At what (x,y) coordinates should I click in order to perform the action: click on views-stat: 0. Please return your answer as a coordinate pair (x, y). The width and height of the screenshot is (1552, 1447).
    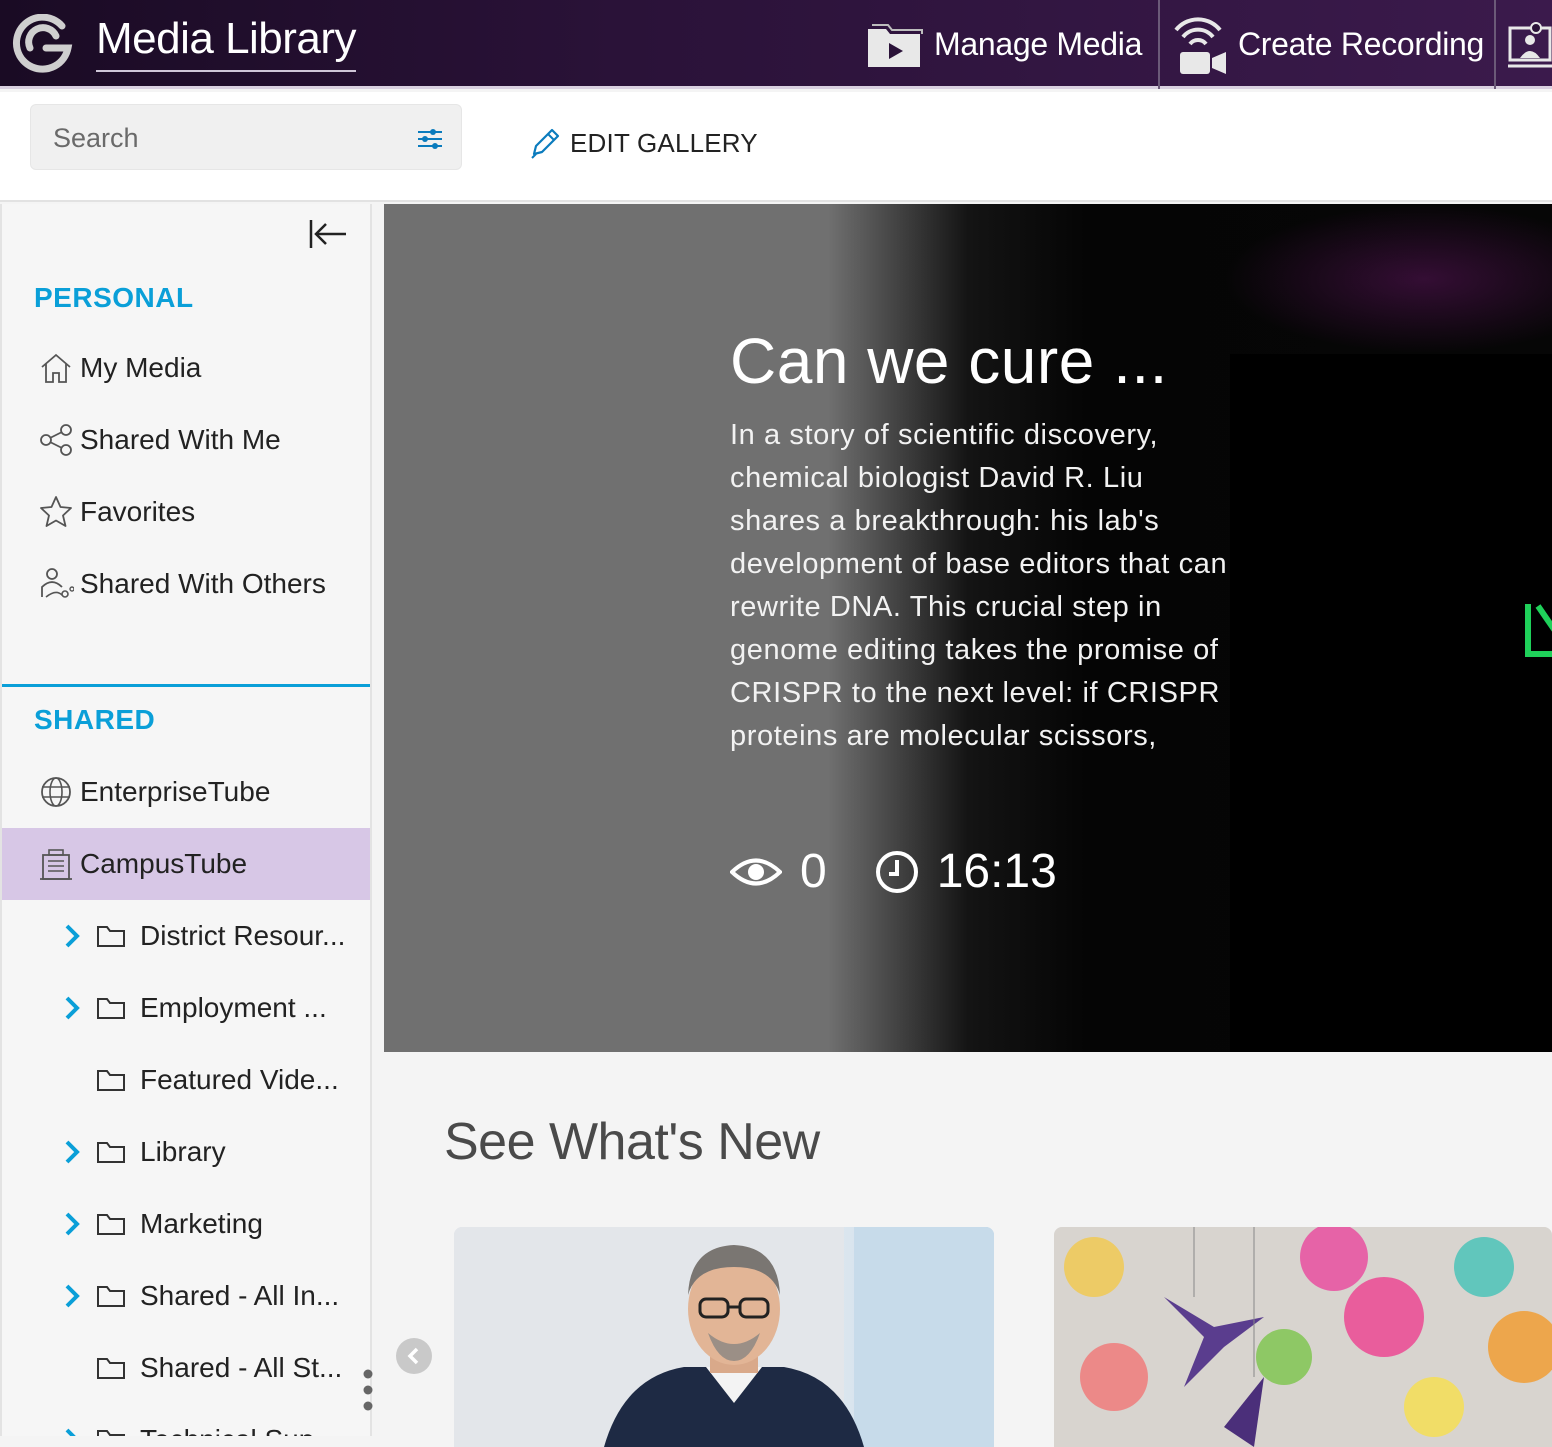
    Looking at the image, I should click on (778, 871).